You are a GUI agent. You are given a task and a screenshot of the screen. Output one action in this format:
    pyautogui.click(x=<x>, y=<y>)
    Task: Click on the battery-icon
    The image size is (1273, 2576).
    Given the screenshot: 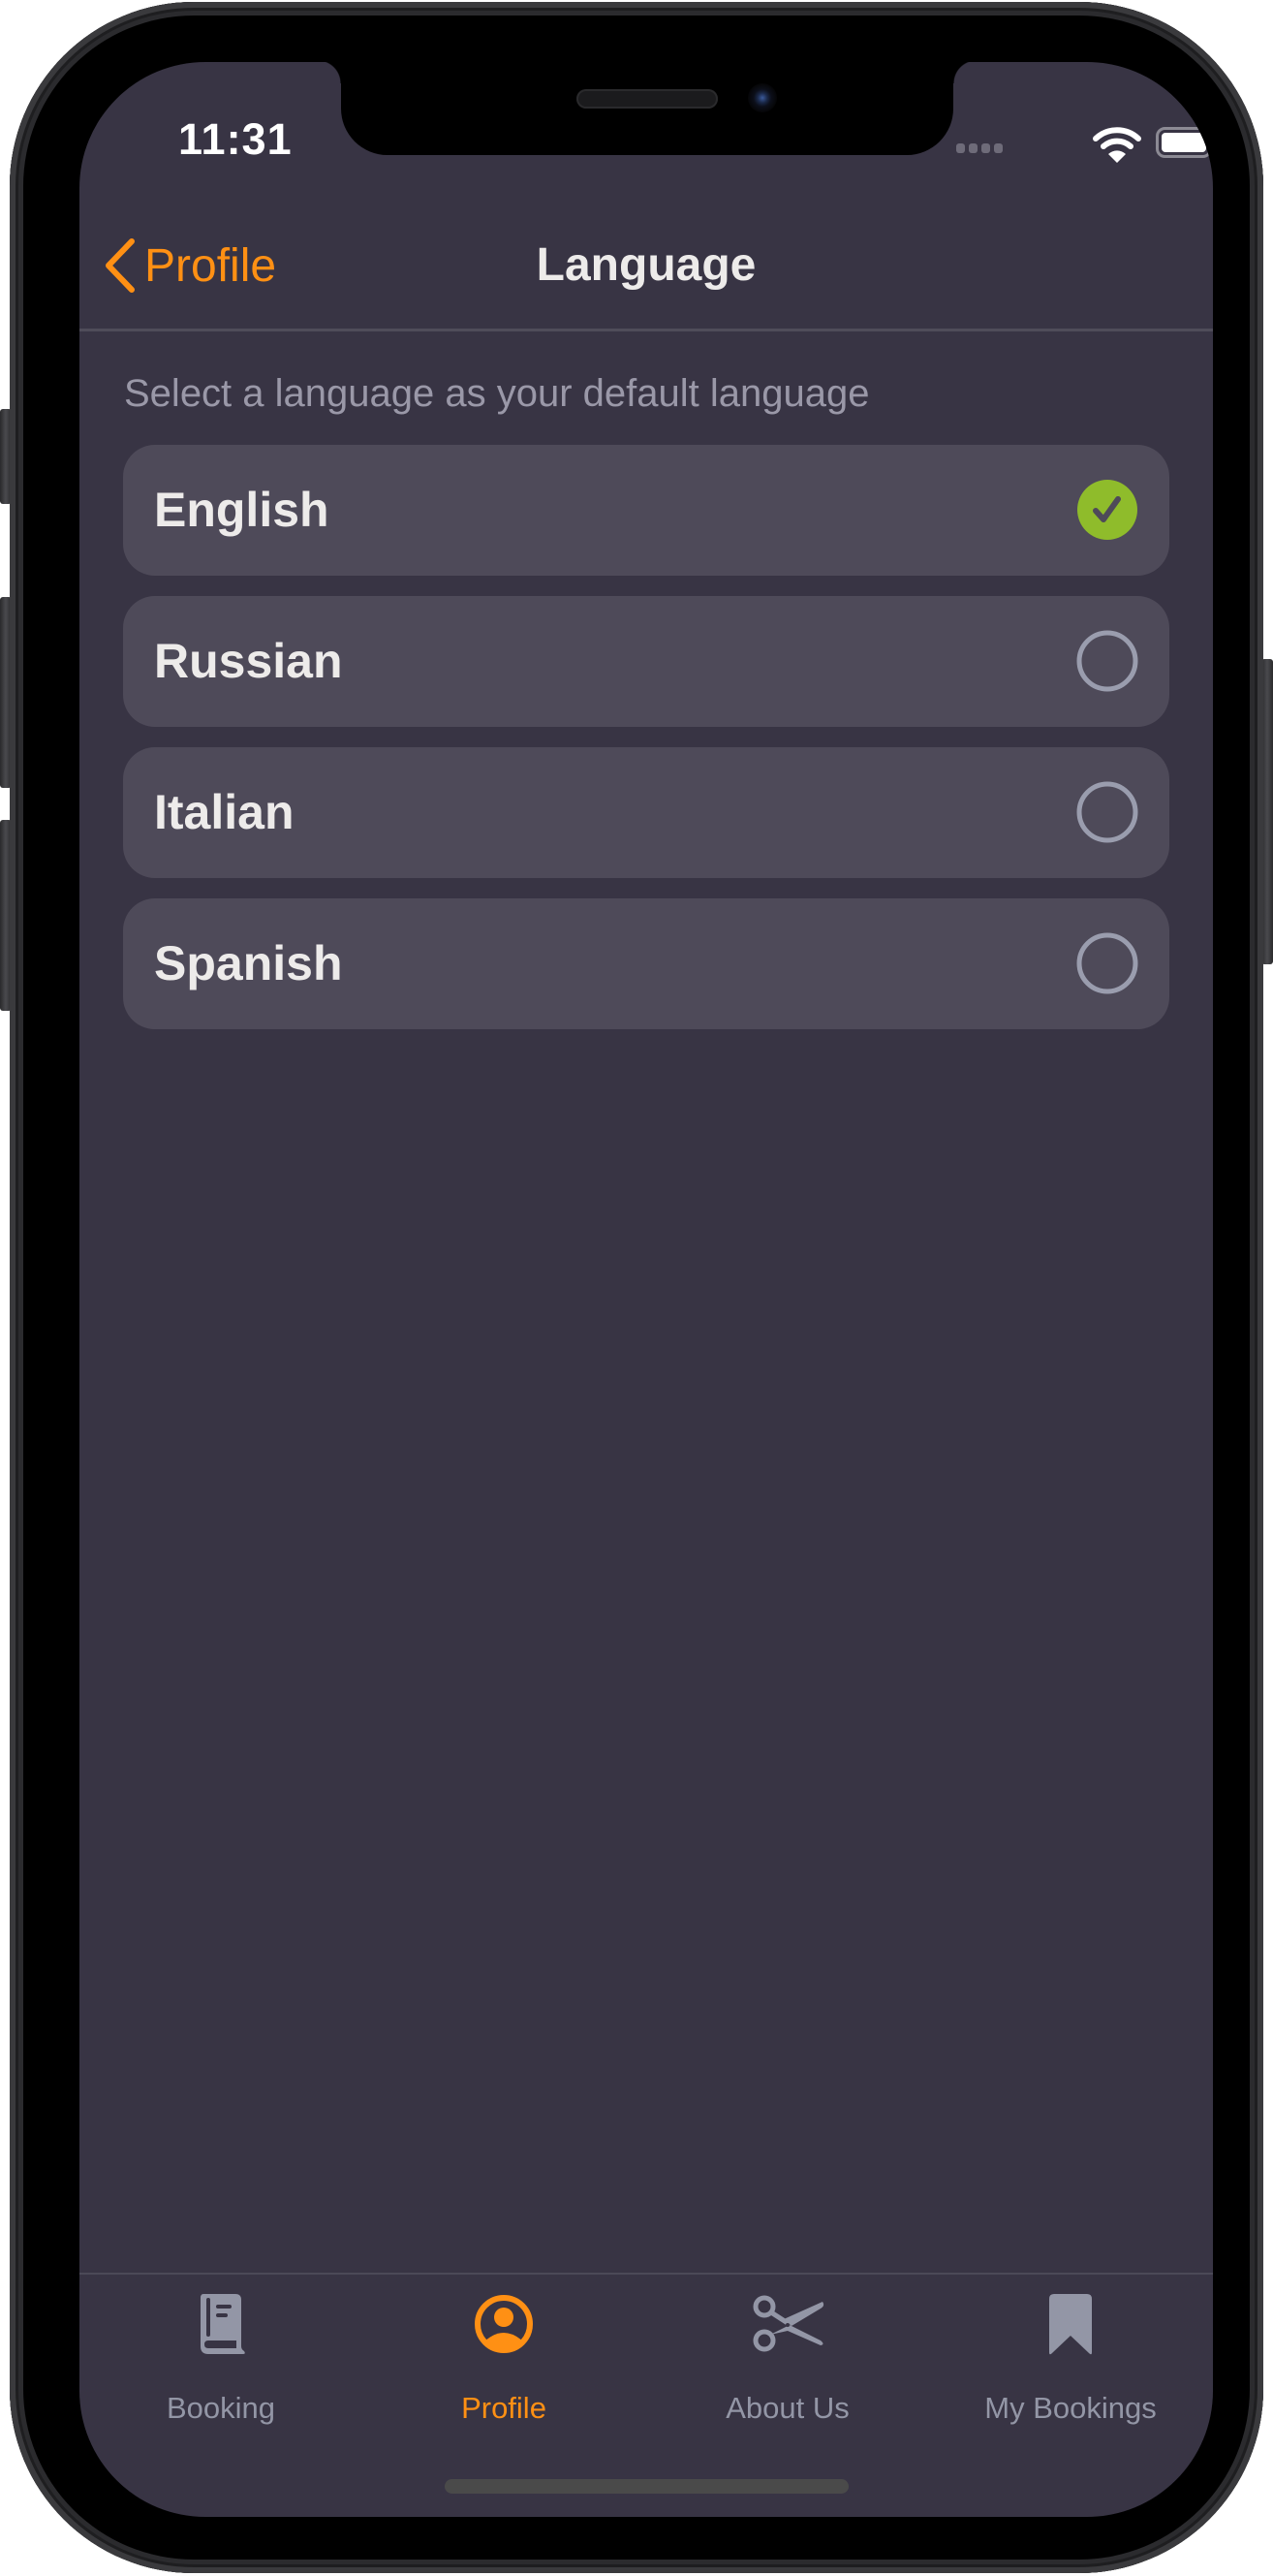 What is the action you would take?
    pyautogui.click(x=1184, y=142)
    